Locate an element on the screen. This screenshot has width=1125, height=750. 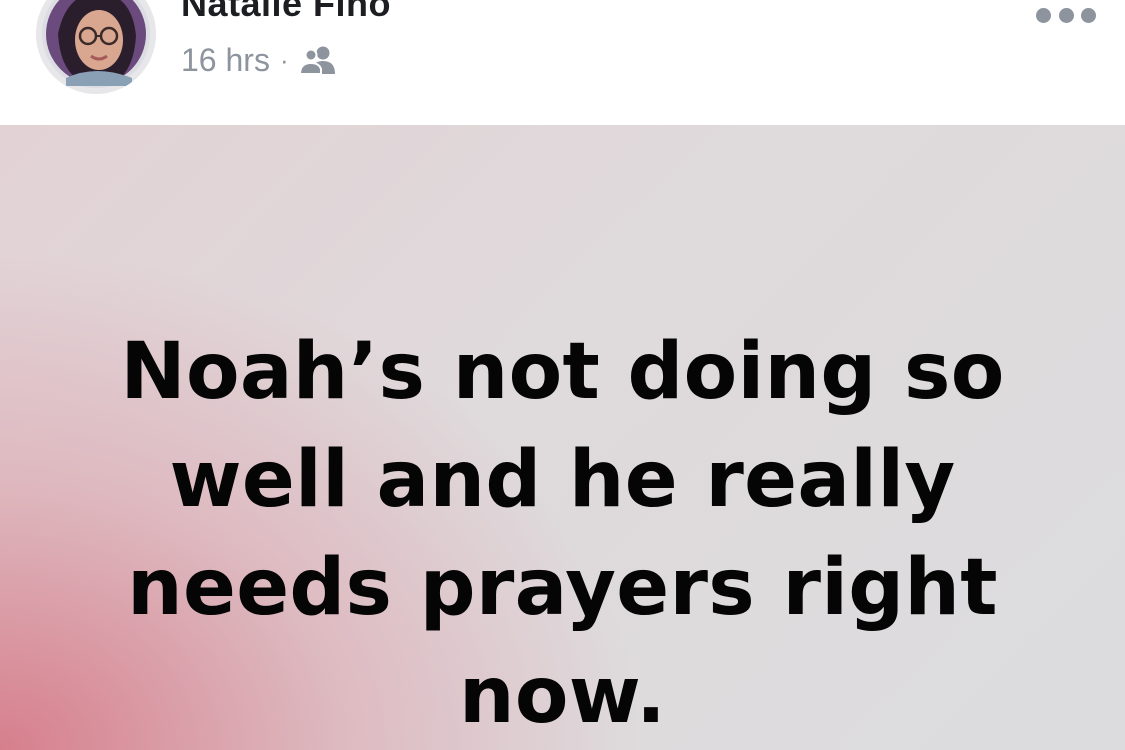
post-timestamp: 16 hrs is located at coordinates (225, 60).